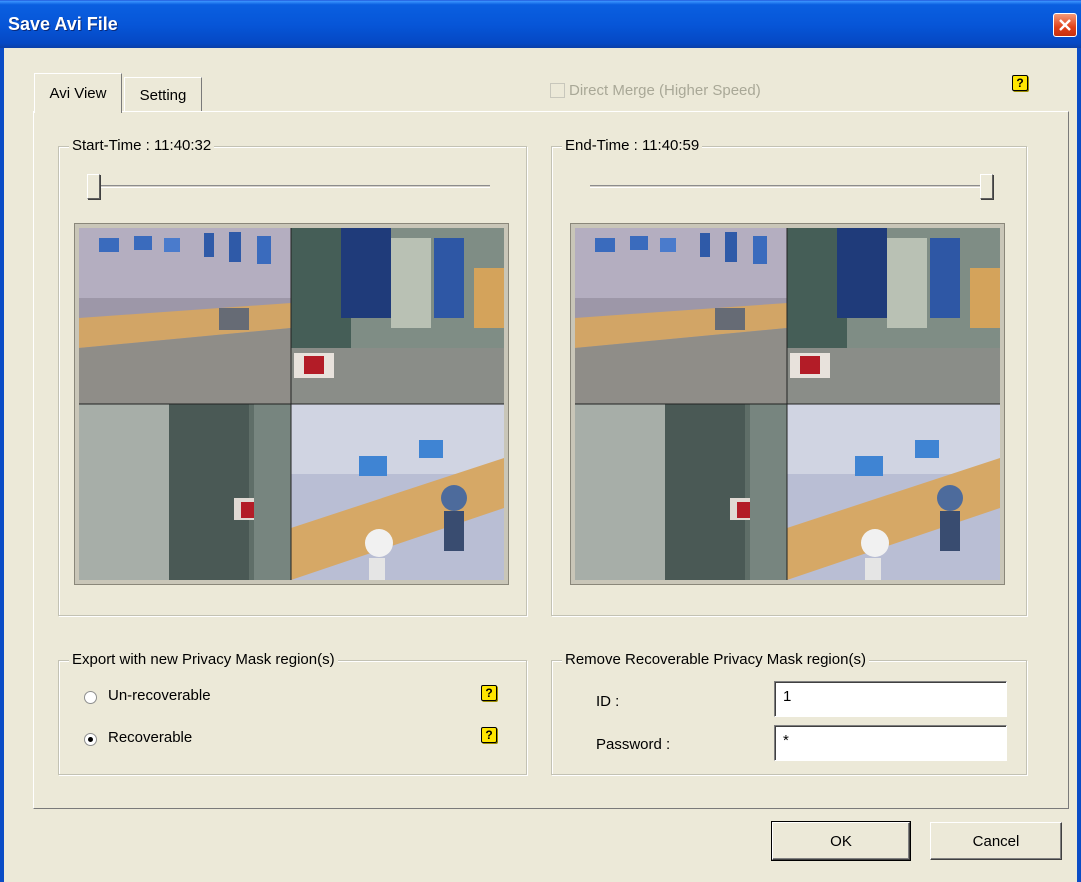 The image size is (1081, 882). I want to click on tab-label: Avi View, so click(78, 93).